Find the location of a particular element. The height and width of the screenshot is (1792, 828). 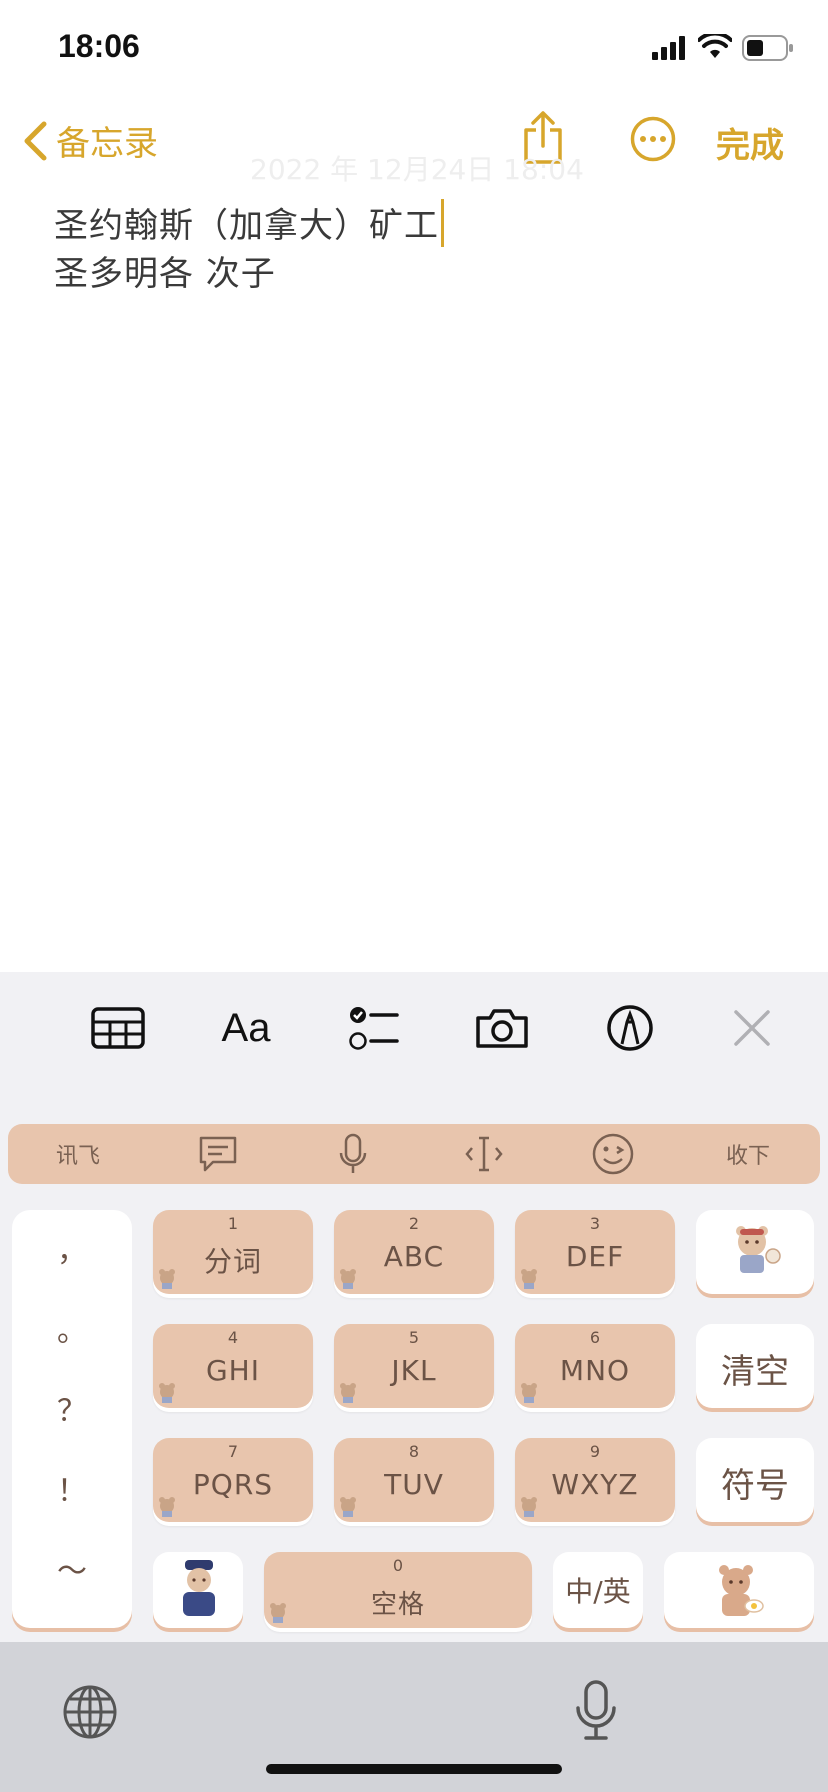

bear-sticker-key is located at coordinates (198, 1590).